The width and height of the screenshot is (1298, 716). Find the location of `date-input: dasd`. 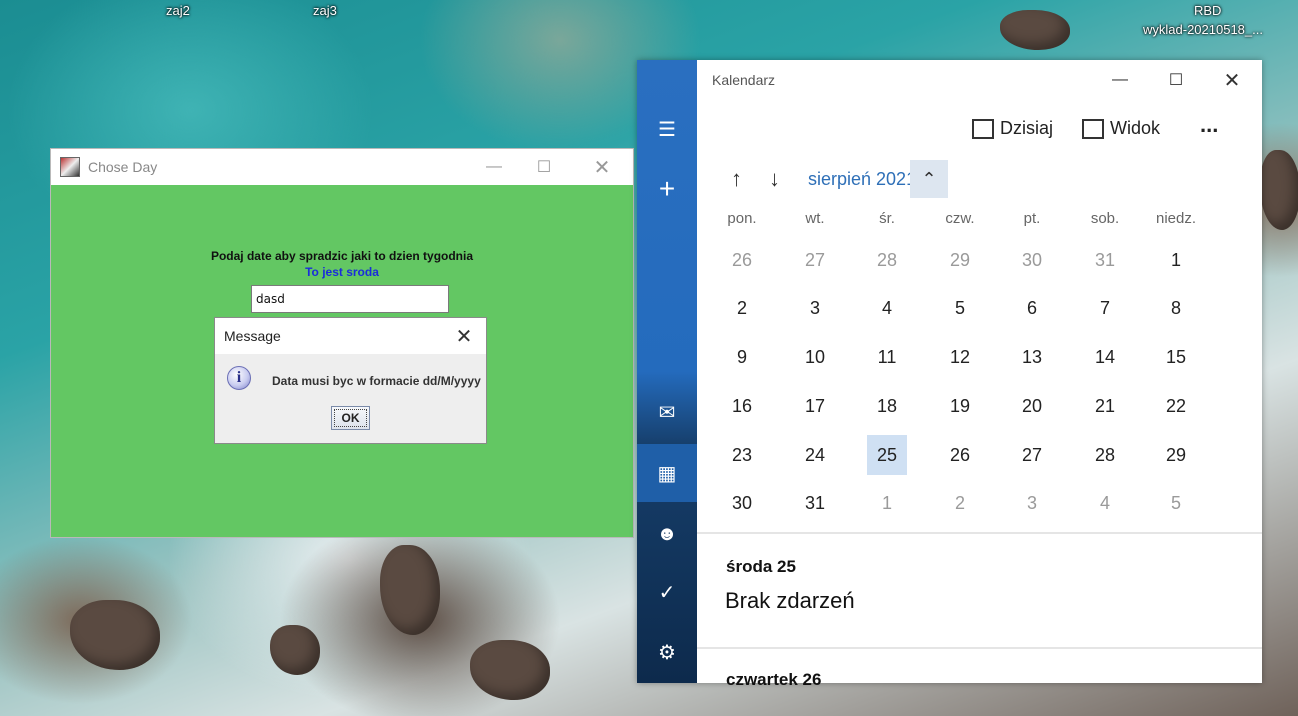

date-input: dasd is located at coordinates (350, 299).